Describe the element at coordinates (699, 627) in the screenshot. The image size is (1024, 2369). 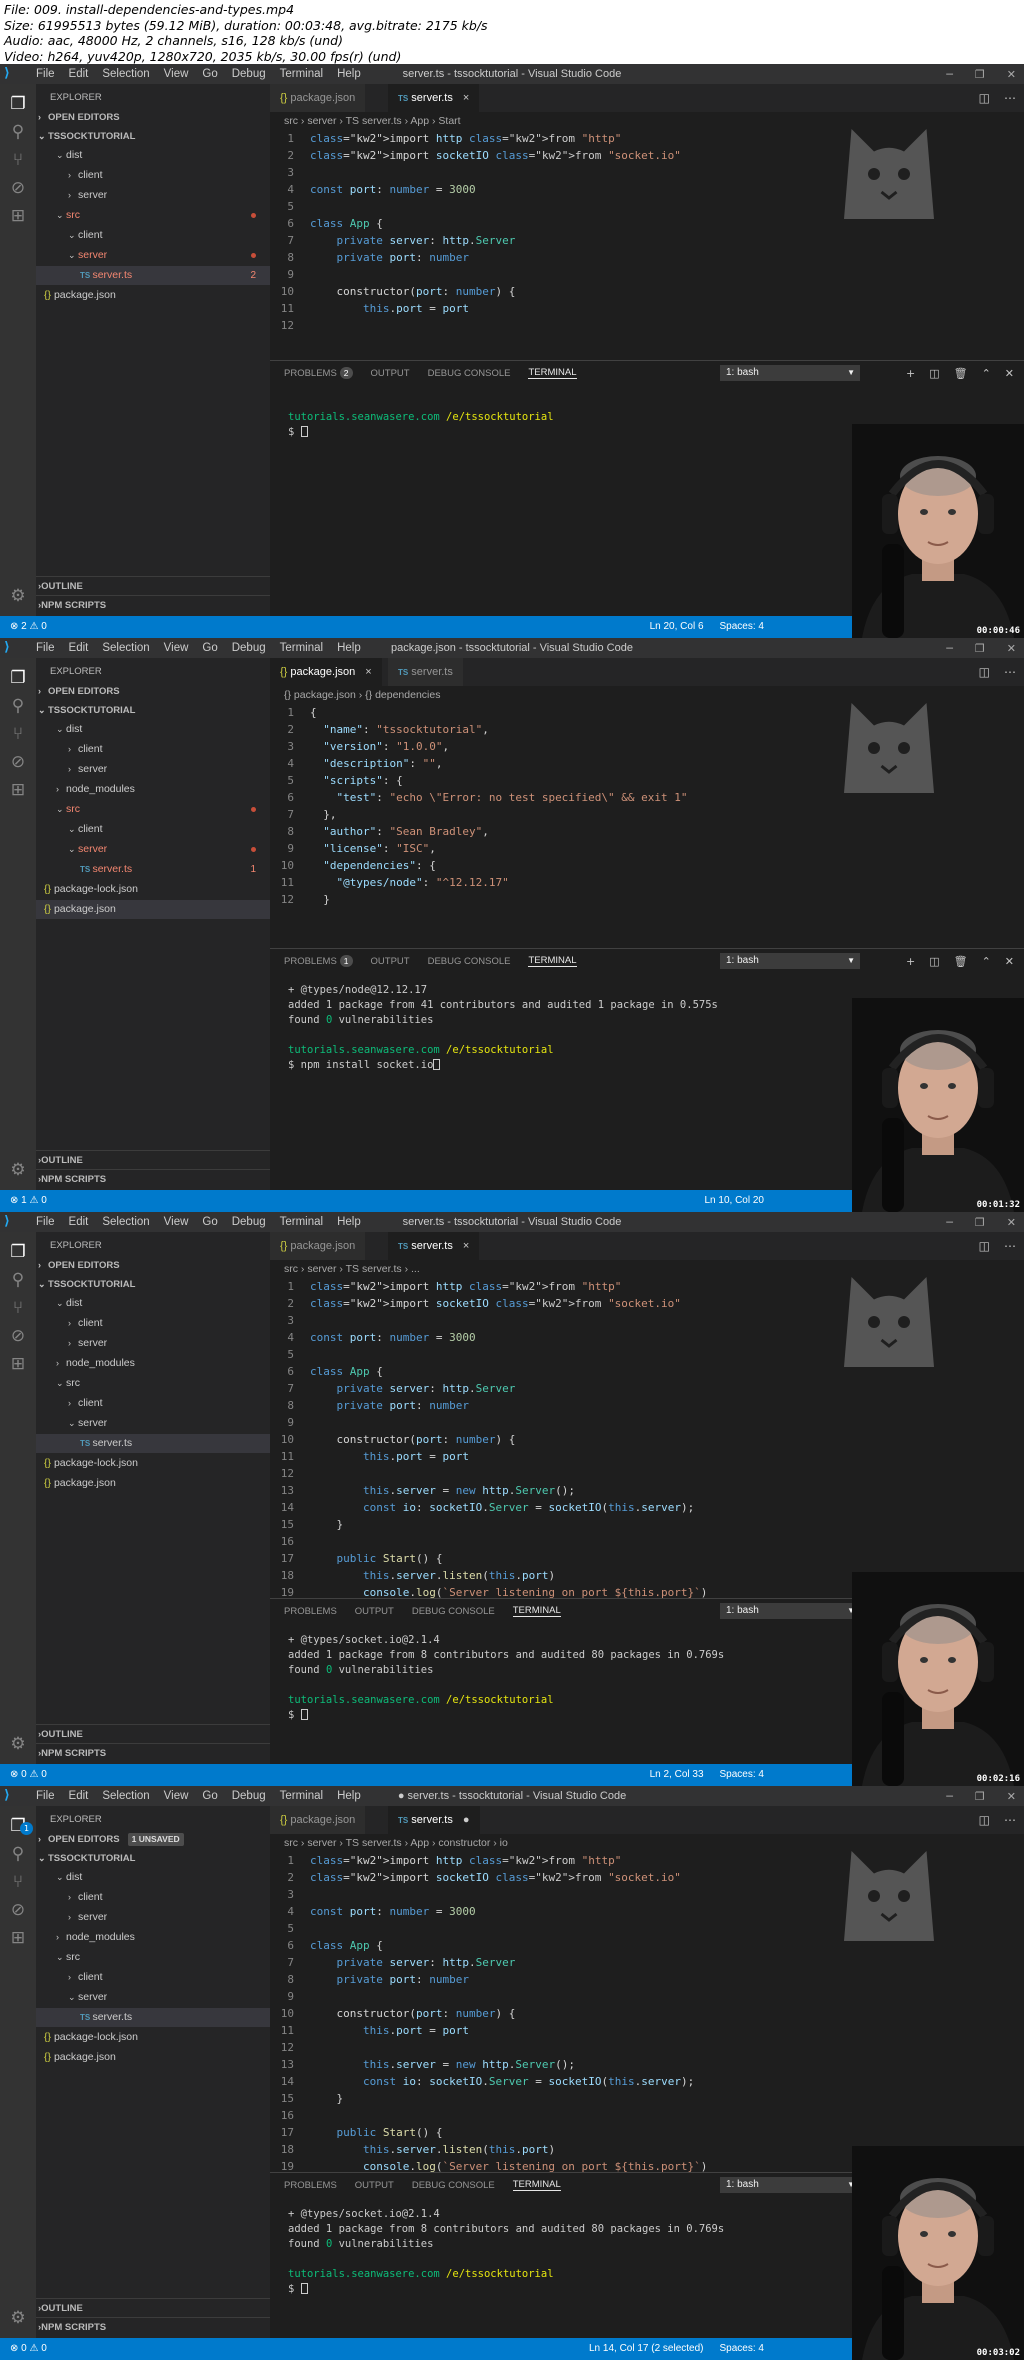
I see `cursor-position-status: Ln 20, Col 6 Spaces: 4` at that location.